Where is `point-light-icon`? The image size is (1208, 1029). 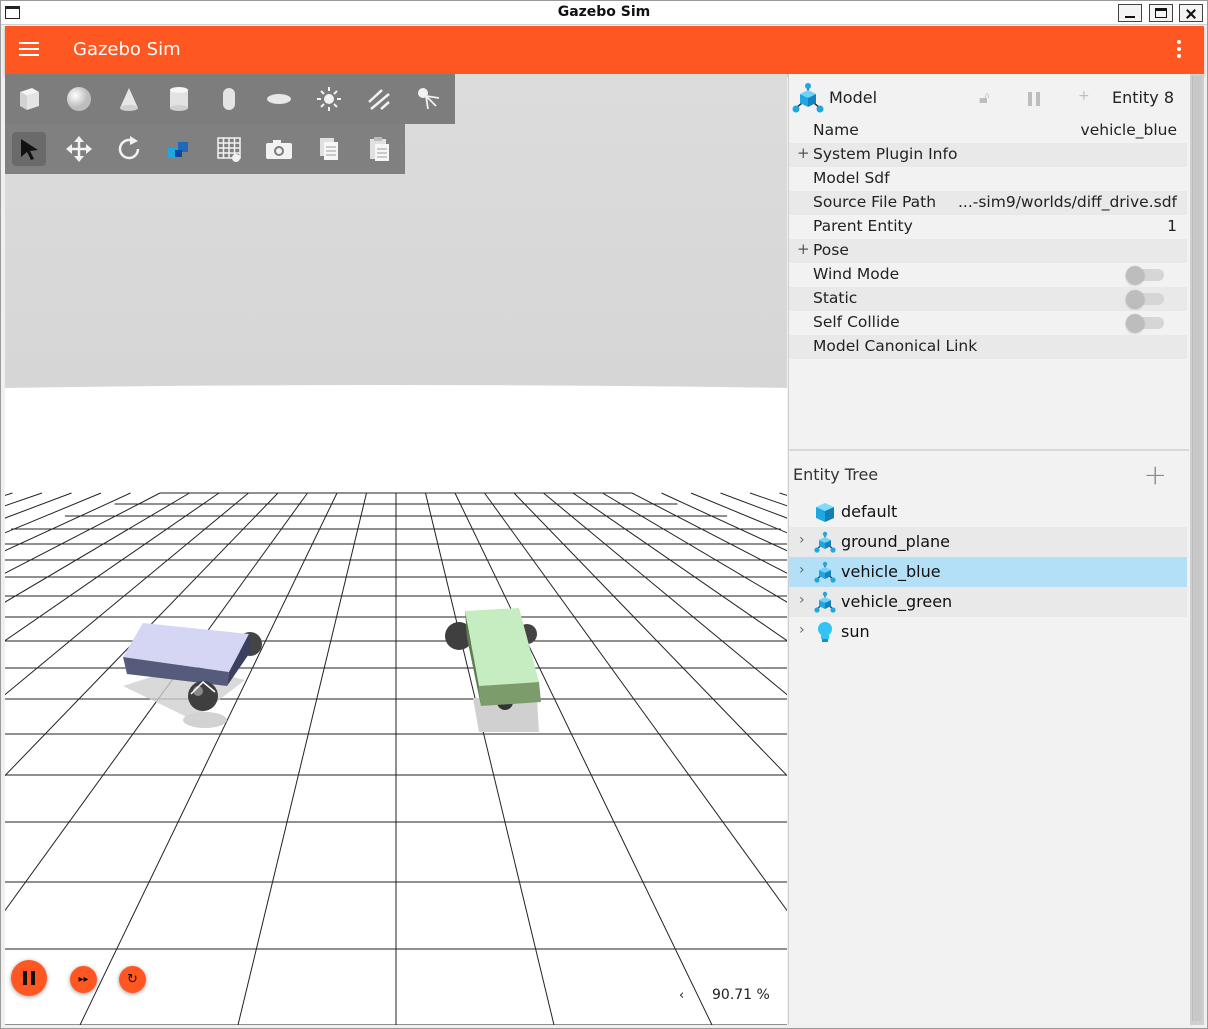
point-light-icon is located at coordinates (329, 99).